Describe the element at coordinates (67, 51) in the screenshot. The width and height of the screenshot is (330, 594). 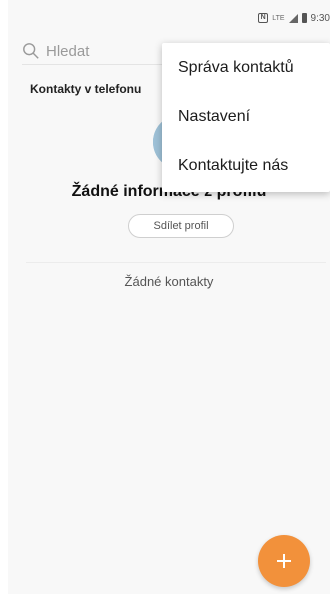
I see `search-input: Hledat` at that location.